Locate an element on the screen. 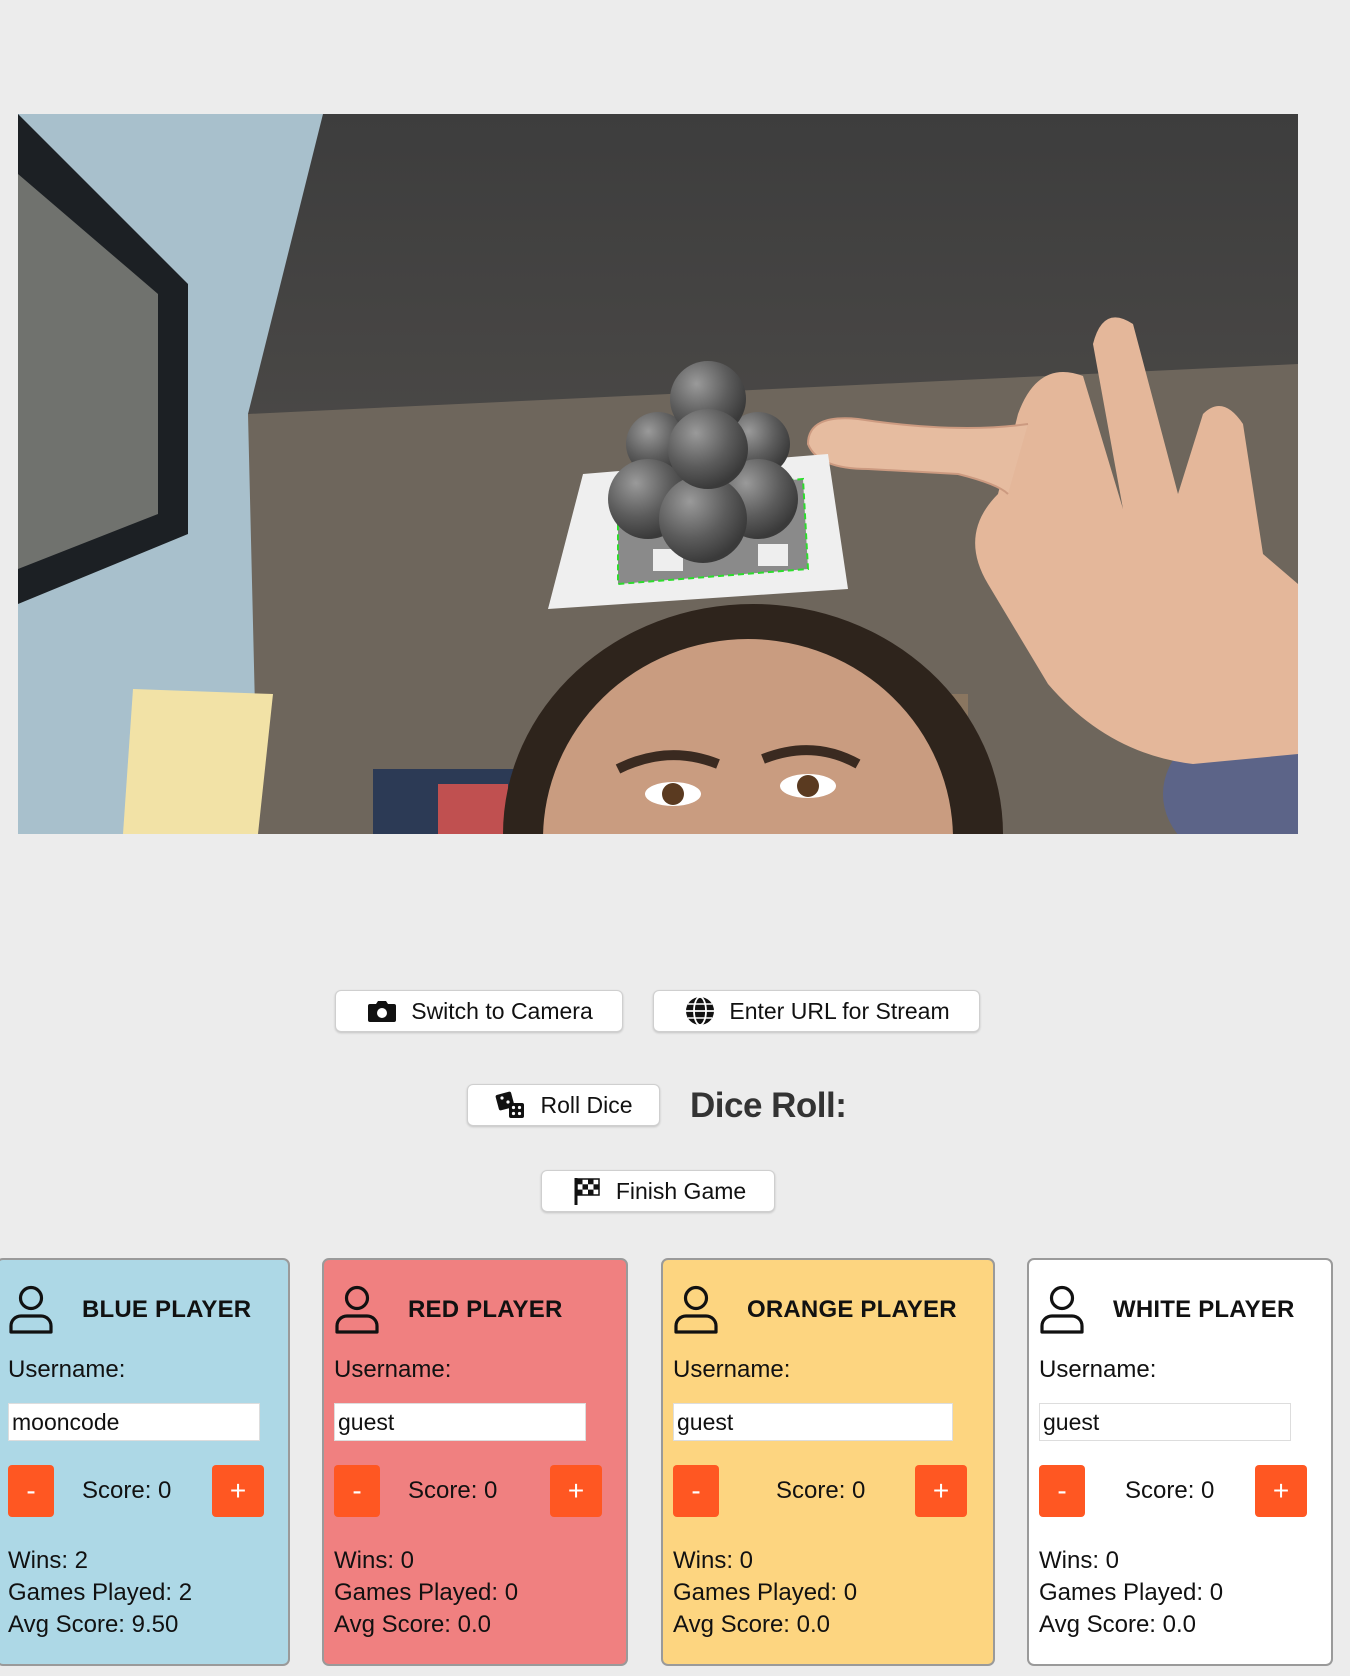 Image resolution: width=1350 pixels, height=1676 pixels. camera-icon is located at coordinates (382, 1011).